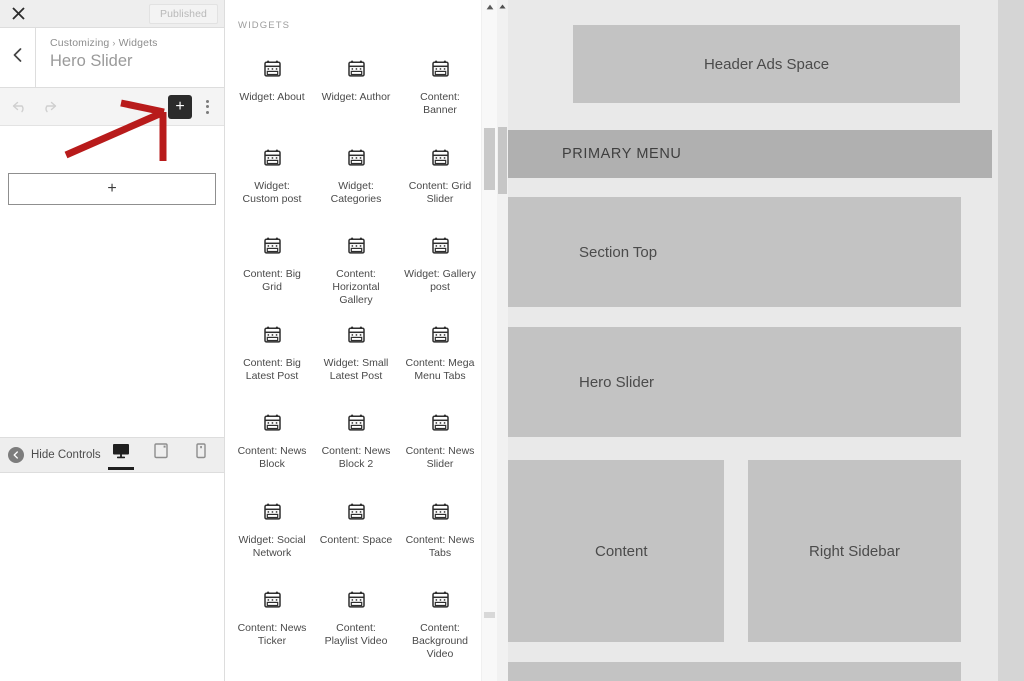  Describe the element at coordinates (16, 455) in the screenshot. I see `collapse-left-icon` at that location.